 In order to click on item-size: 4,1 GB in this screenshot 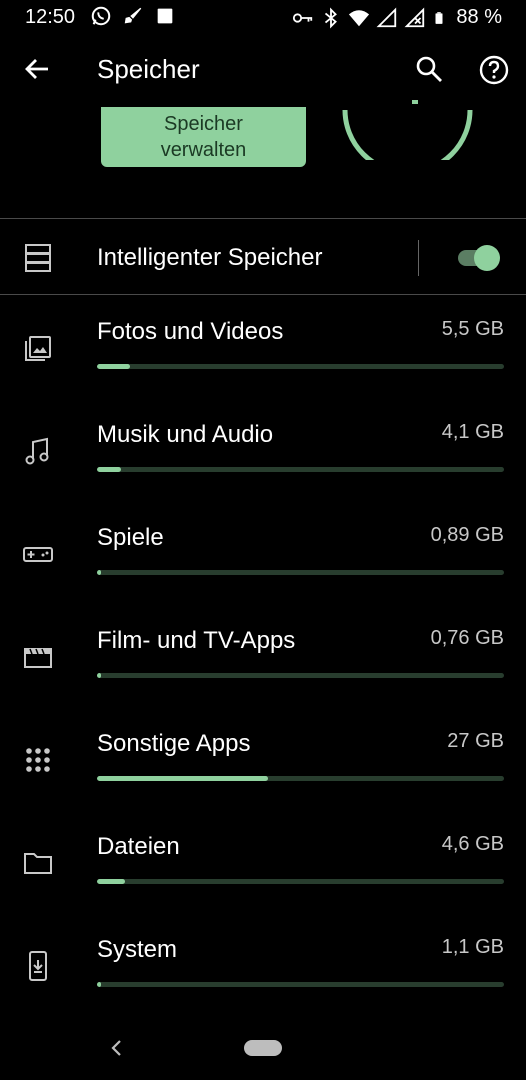, I will do `click(472, 432)`.